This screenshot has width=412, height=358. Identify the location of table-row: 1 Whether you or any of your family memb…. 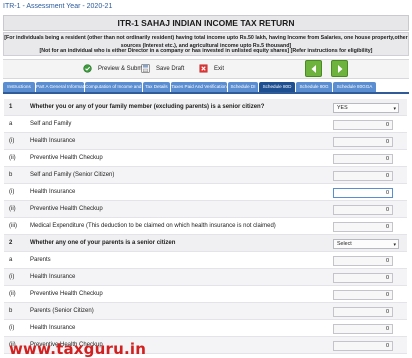
(205, 107).